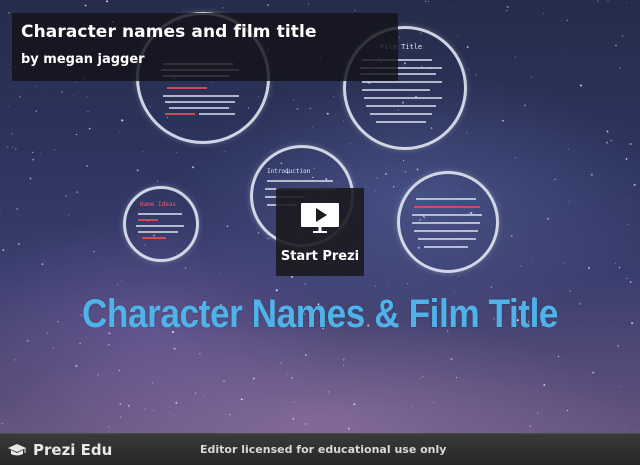 This screenshot has height=465, width=640. I want to click on author-line: by megan jagger, so click(83, 59).